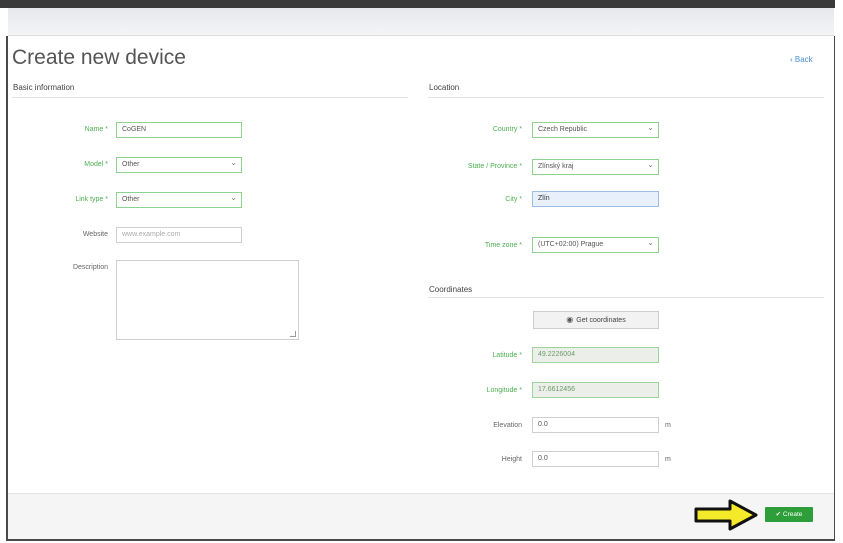 This screenshot has height=543, width=843. What do you see at coordinates (91, 199) in the screenshot?
I see `link-type-label: Link type *` at bounding box center [91, 199].